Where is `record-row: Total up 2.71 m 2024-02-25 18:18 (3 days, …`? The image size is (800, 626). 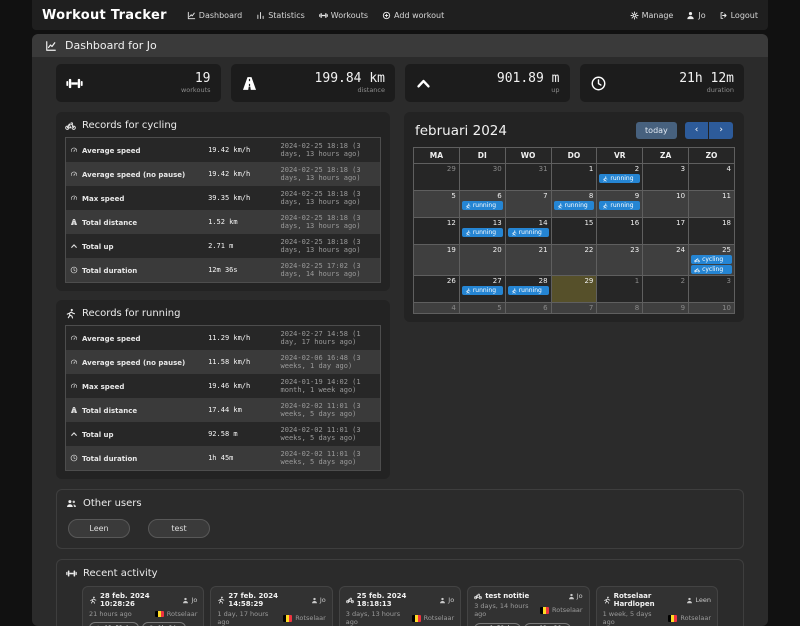 record-row: Total up 2.71 m 2024-02-25 18:18 (3 days, … is located at coordinates (223, 246).